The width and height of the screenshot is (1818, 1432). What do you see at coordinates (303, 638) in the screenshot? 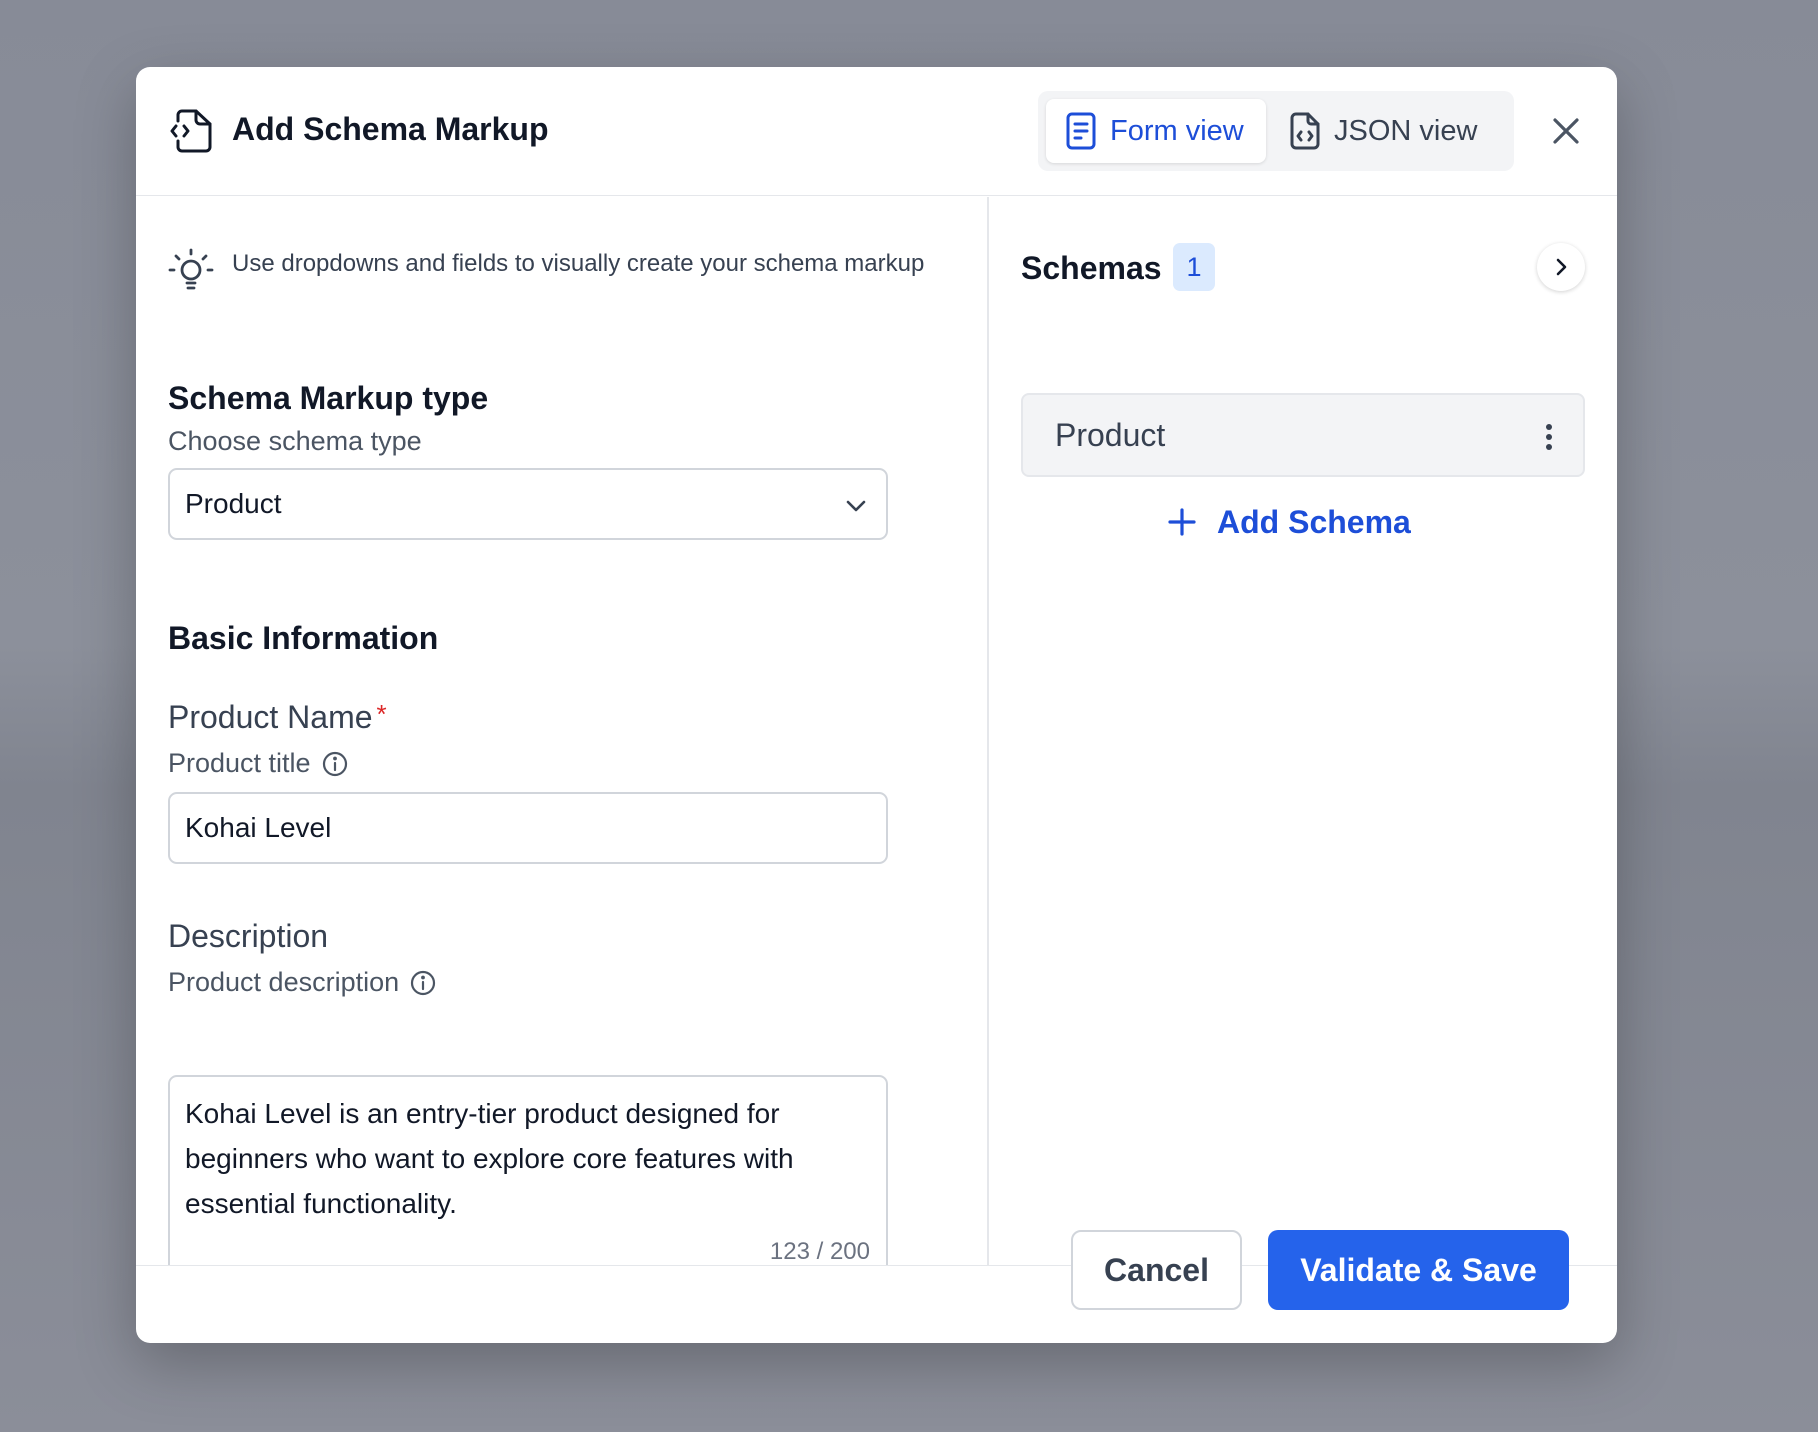
I see `basic-information-heading: Basic Information` at bounding box center [303, 638].